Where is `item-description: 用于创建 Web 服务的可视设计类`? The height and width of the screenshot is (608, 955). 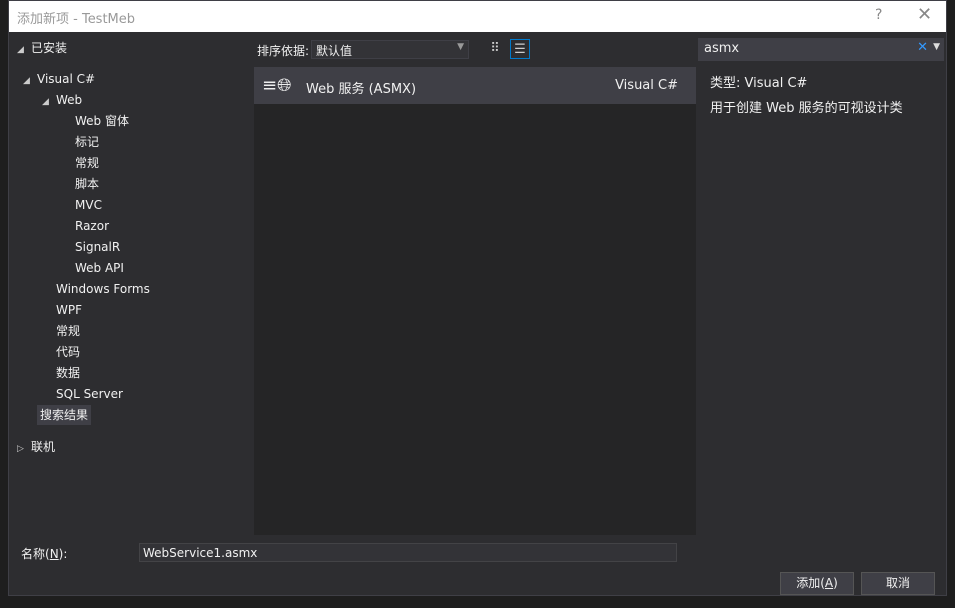
item-description: 用于创建 Web 服务的可视设计类 is located at coordinates (806, 108).